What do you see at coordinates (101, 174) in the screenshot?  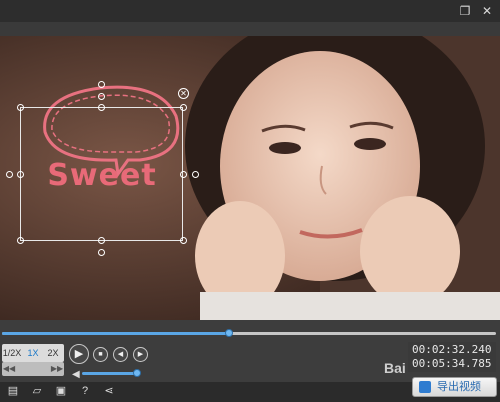 I see `sticker-selection-frame` at bounding box center [101, 174].